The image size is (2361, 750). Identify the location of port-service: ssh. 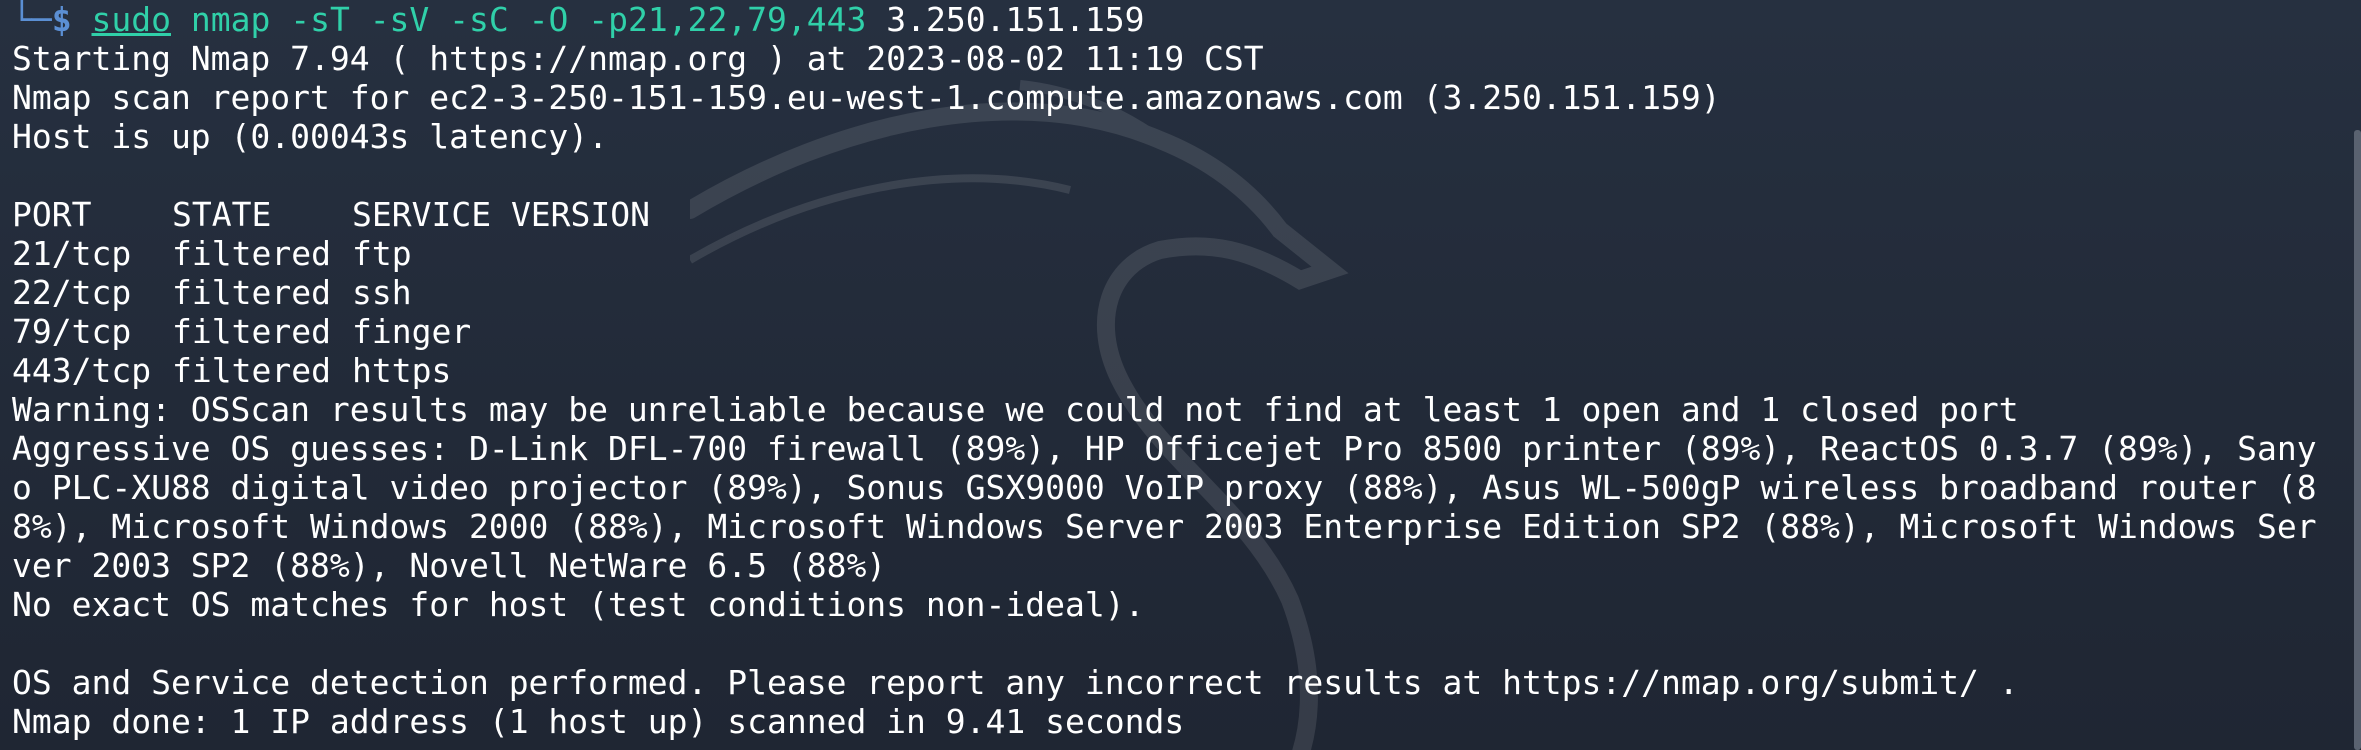
(382, 292).